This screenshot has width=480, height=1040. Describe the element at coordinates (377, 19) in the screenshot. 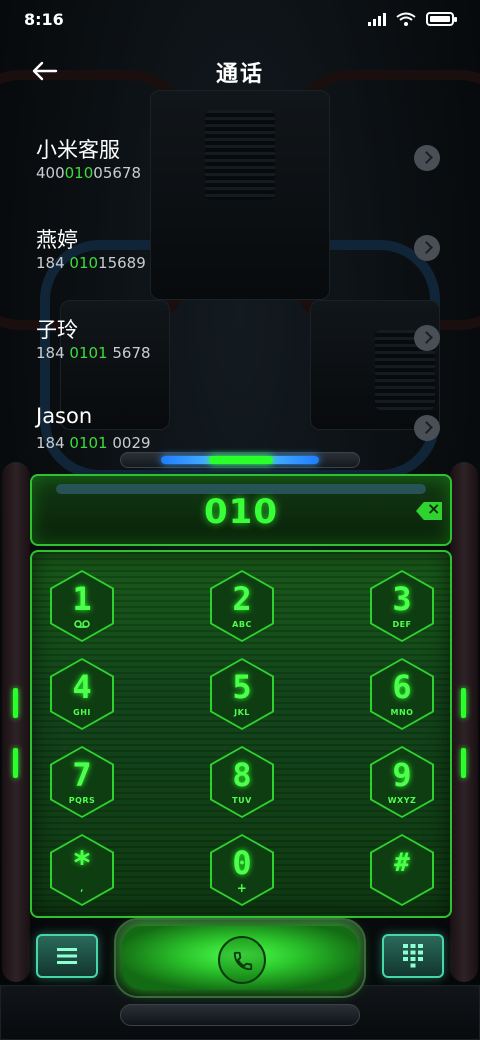

I see `signal-icon` at that location.